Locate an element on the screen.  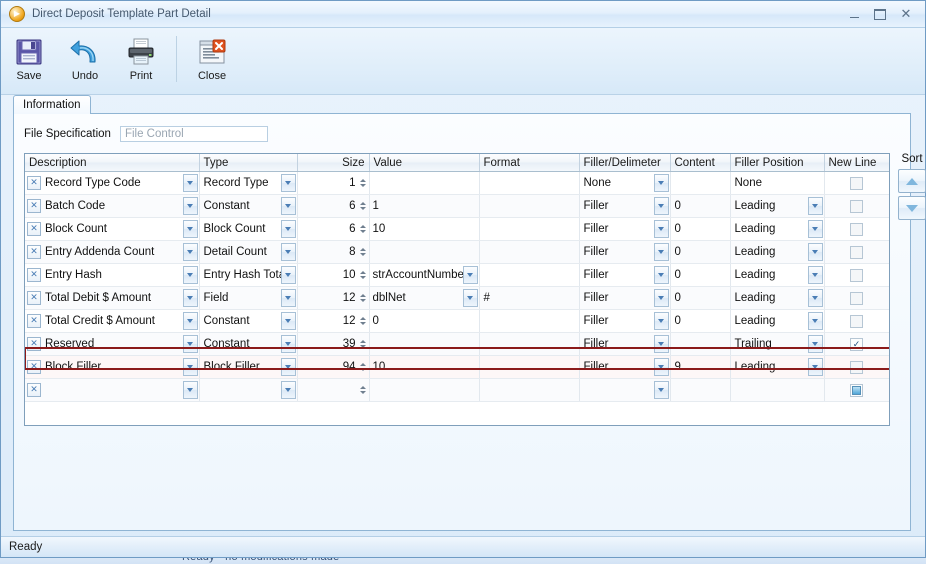
cell-content is located at coordinates (700, 344).